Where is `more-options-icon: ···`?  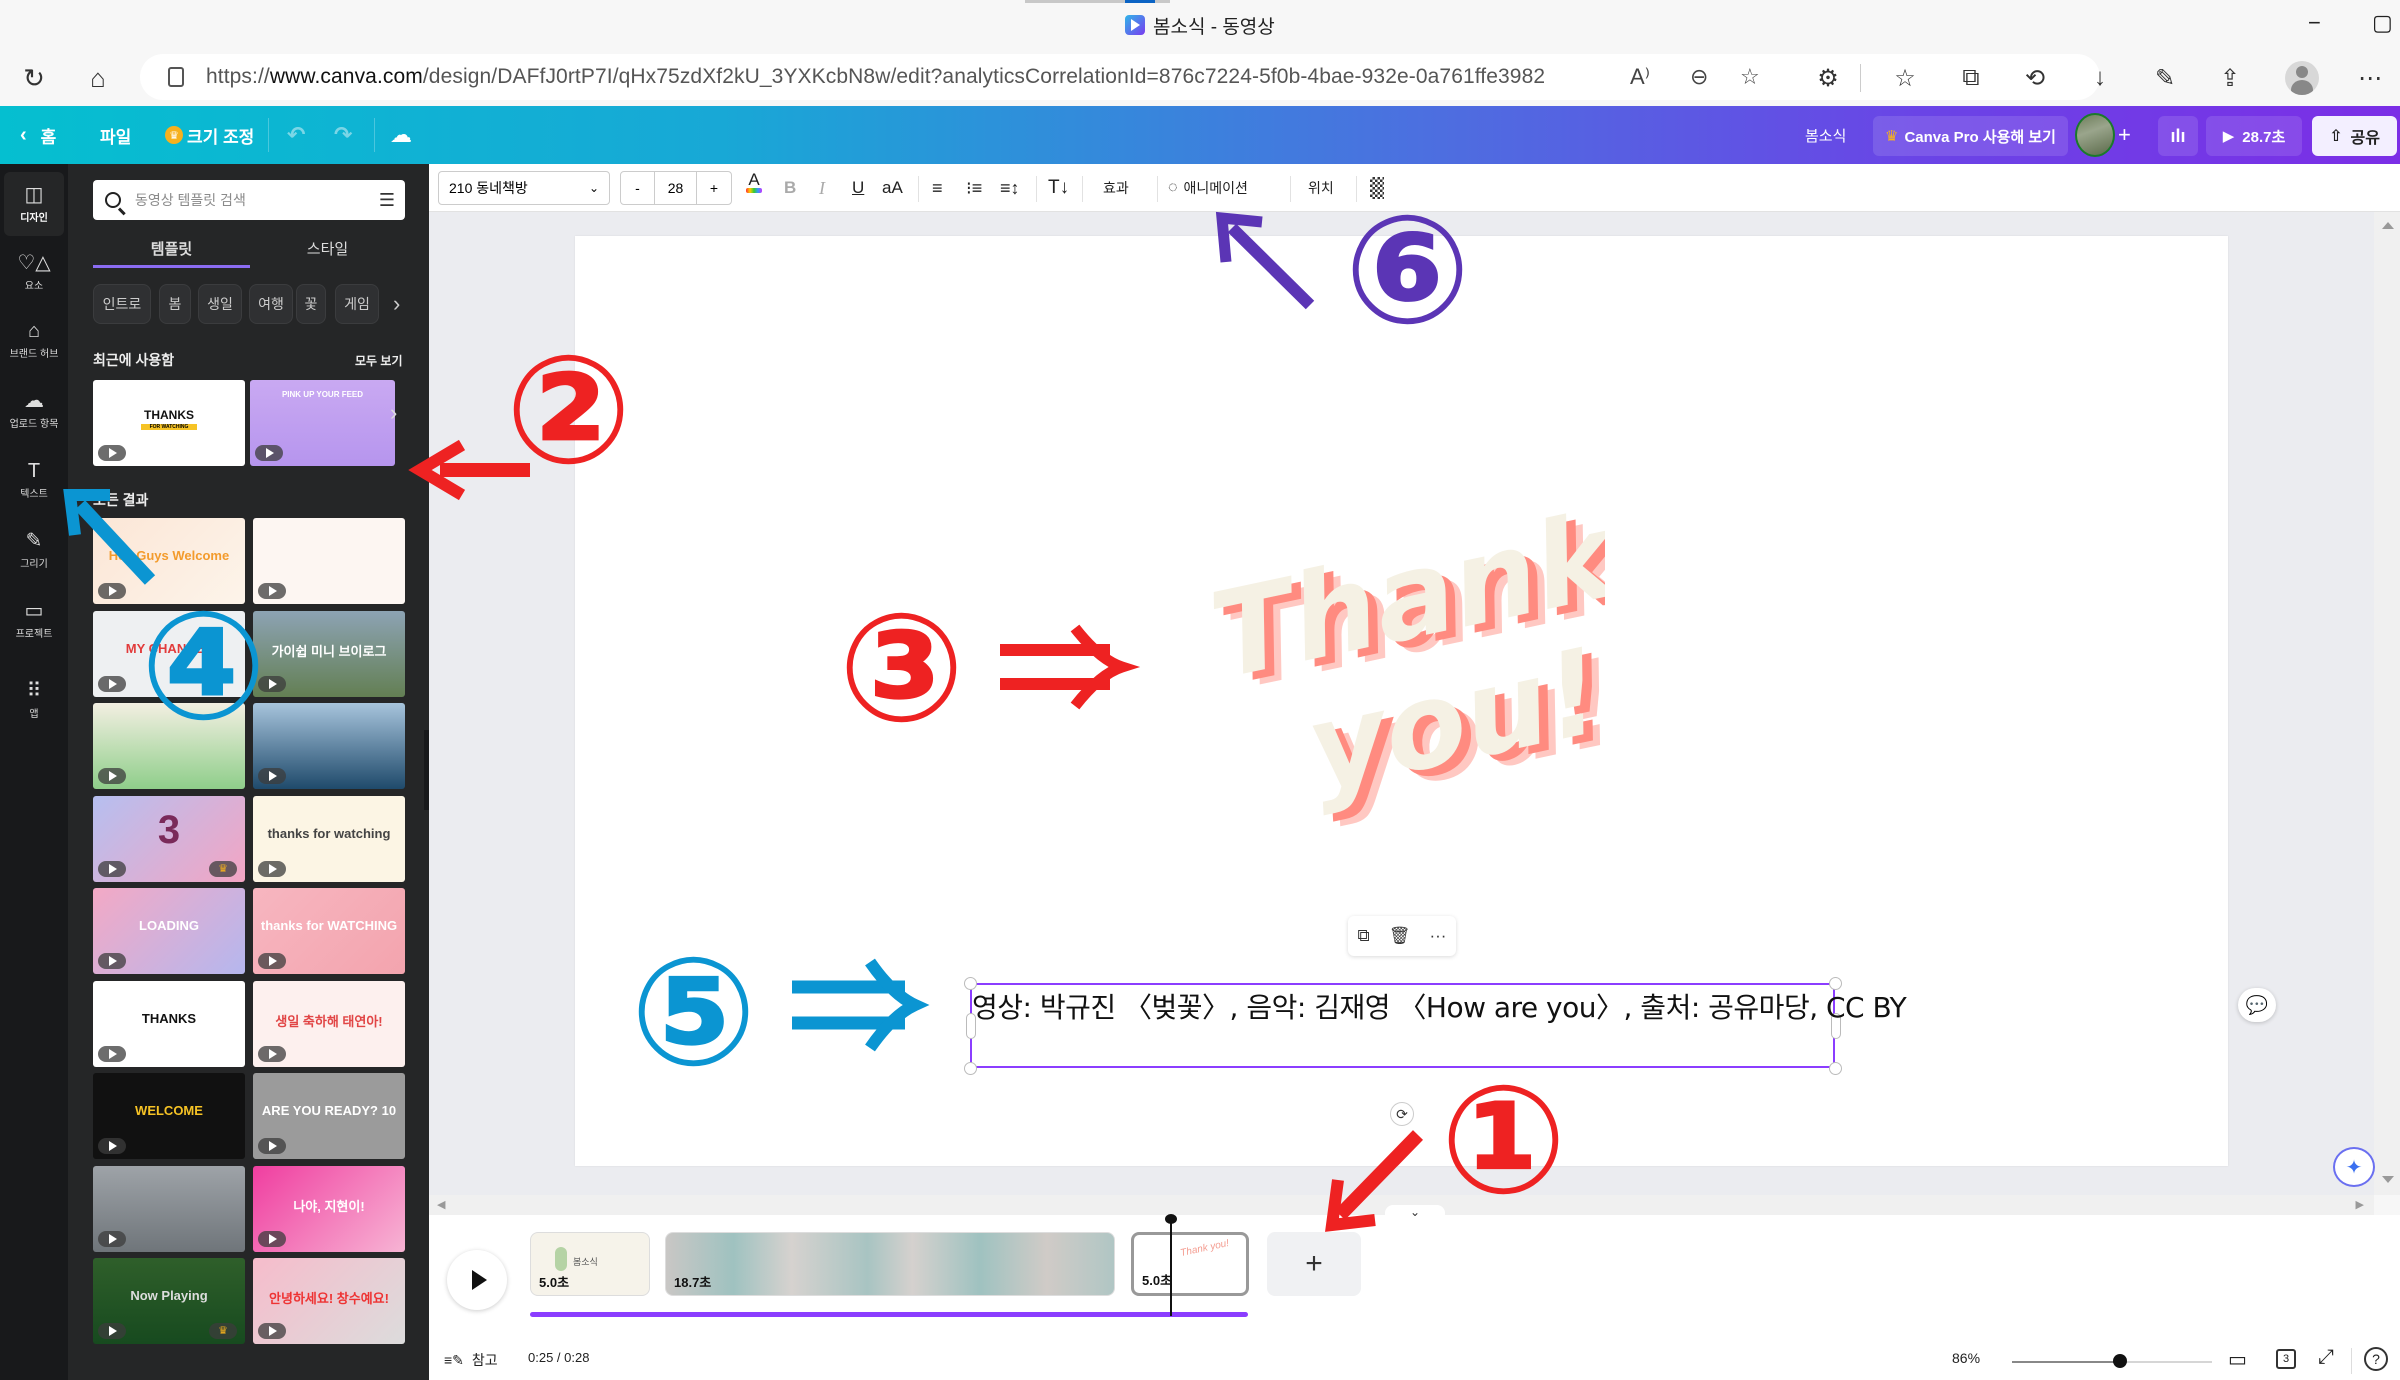
more-options-icon: ··· is located at coordinates (1437, 936).